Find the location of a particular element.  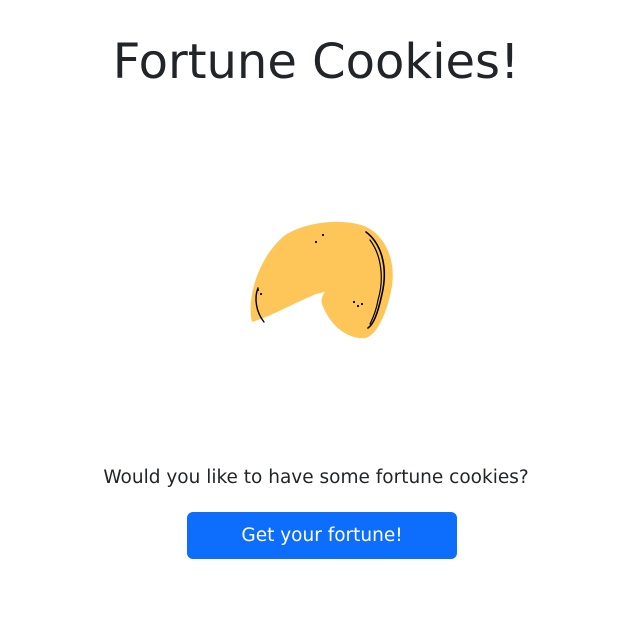

get-fortune-button: Get your fortune! is located at coordinates (322, 535).